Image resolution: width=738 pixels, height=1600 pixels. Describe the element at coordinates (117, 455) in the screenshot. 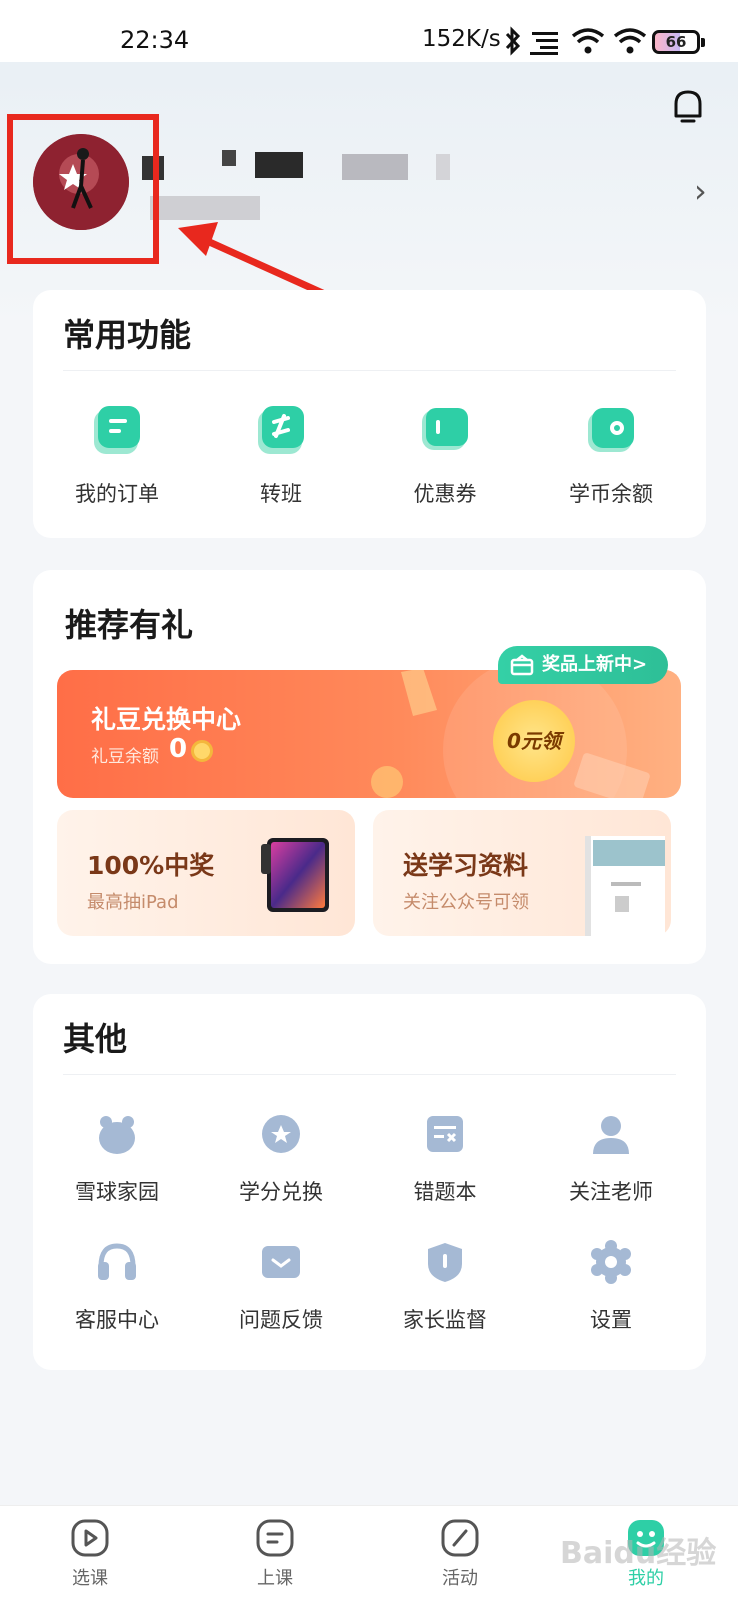

I see `my-orders-button: 我的订单` at that location.